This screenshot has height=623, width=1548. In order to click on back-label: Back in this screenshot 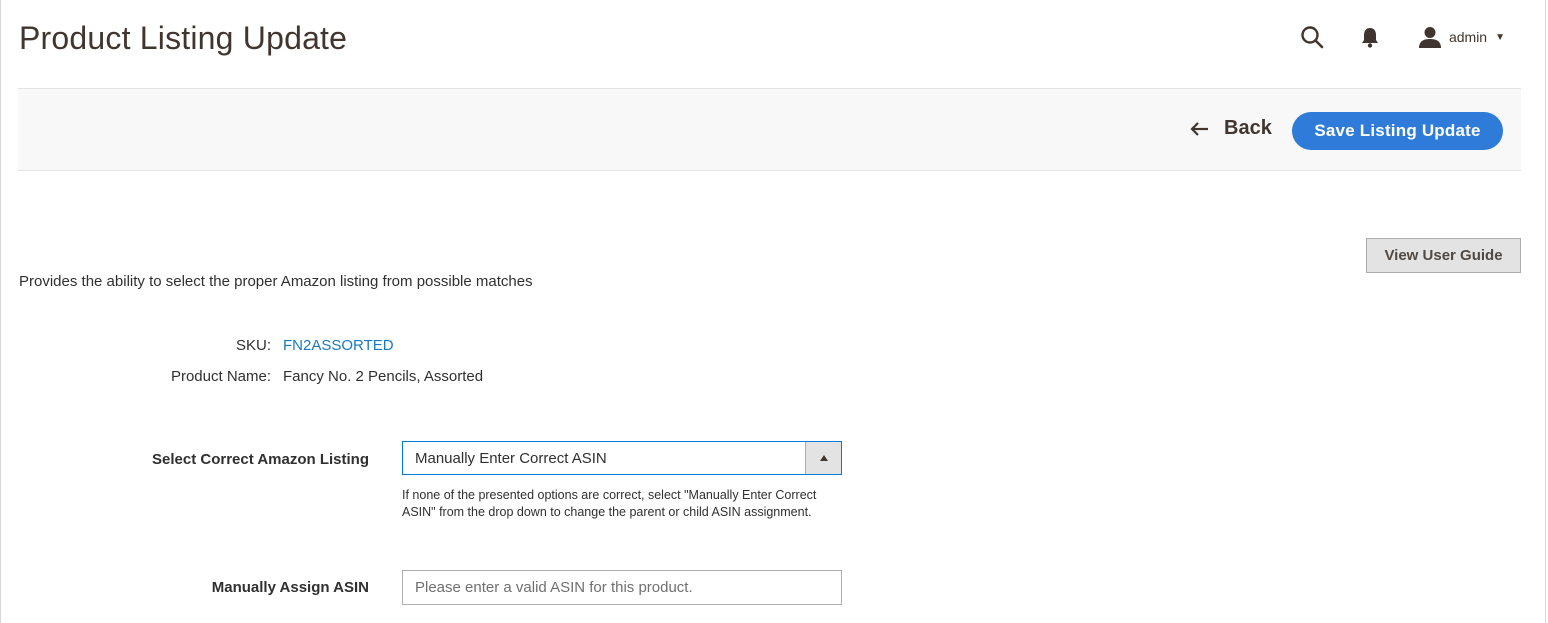, I will do `click(1248, 128)`.